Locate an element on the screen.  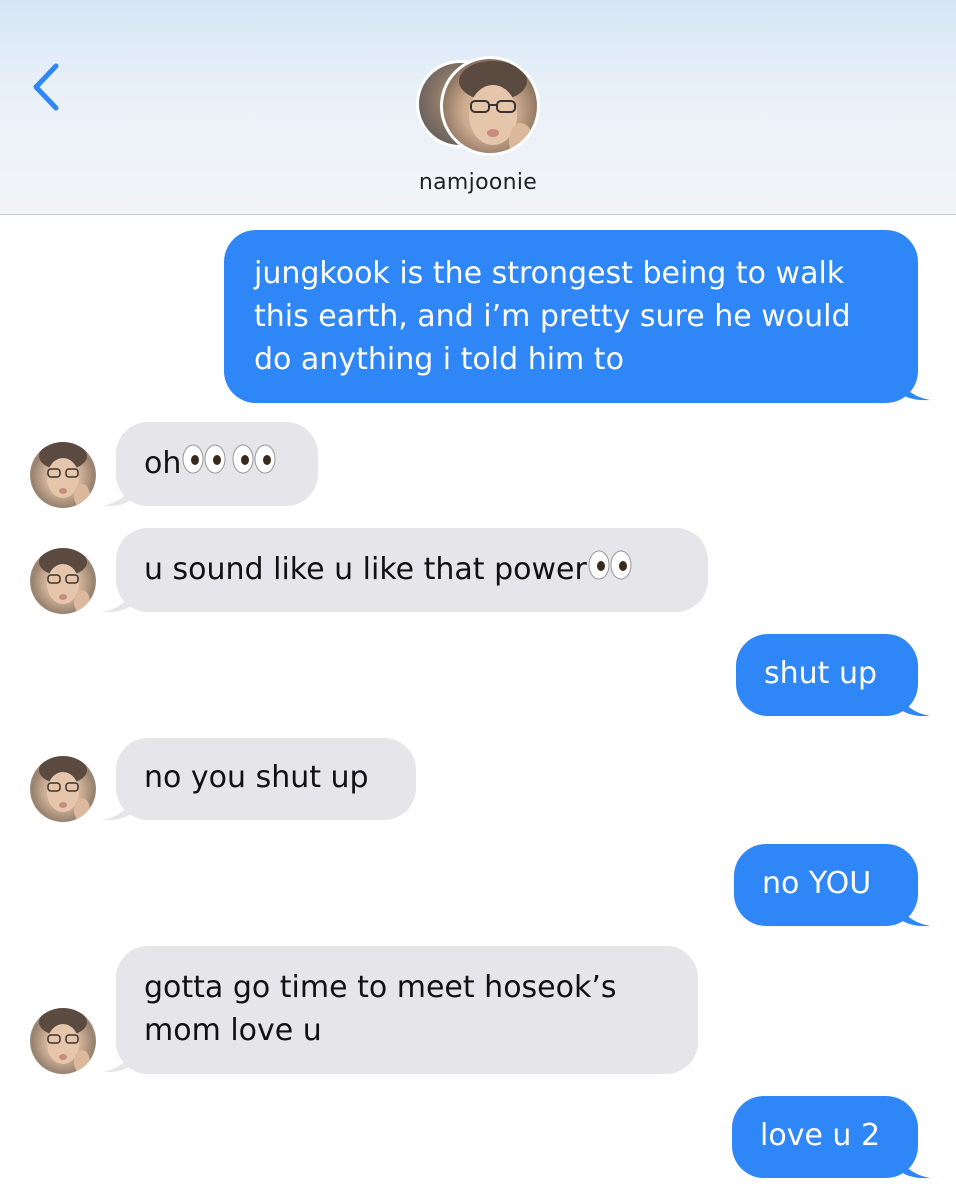
received-message-bubble: oh is located at coordinates (217, 464).